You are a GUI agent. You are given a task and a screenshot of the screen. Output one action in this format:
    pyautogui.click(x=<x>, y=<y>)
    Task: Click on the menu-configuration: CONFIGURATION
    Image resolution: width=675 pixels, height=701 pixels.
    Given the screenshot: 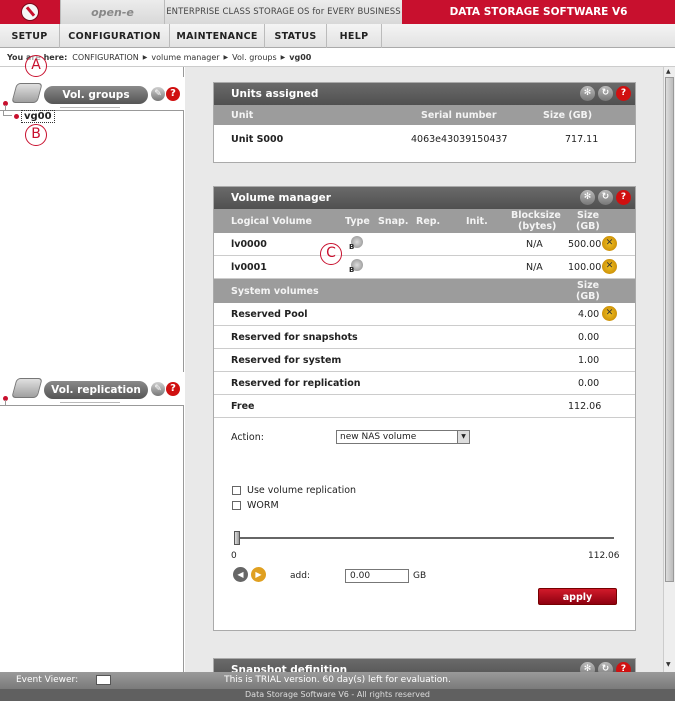 What is the action you would take?
    pyautogui.click(x=115, y=36)
    